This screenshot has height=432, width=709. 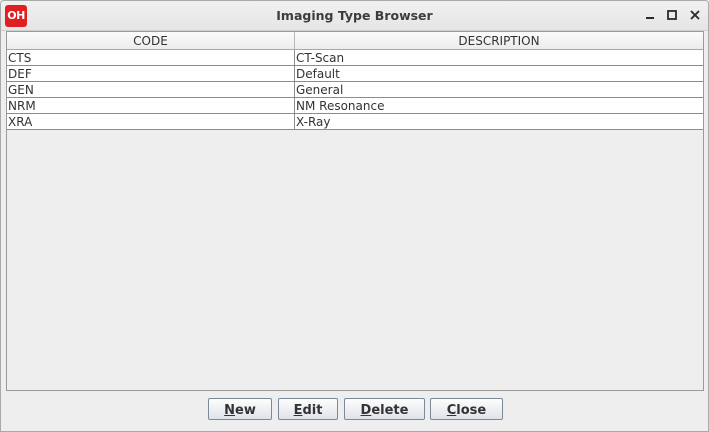 I want to click on description-cell: Default, so click(x=498, y=73).